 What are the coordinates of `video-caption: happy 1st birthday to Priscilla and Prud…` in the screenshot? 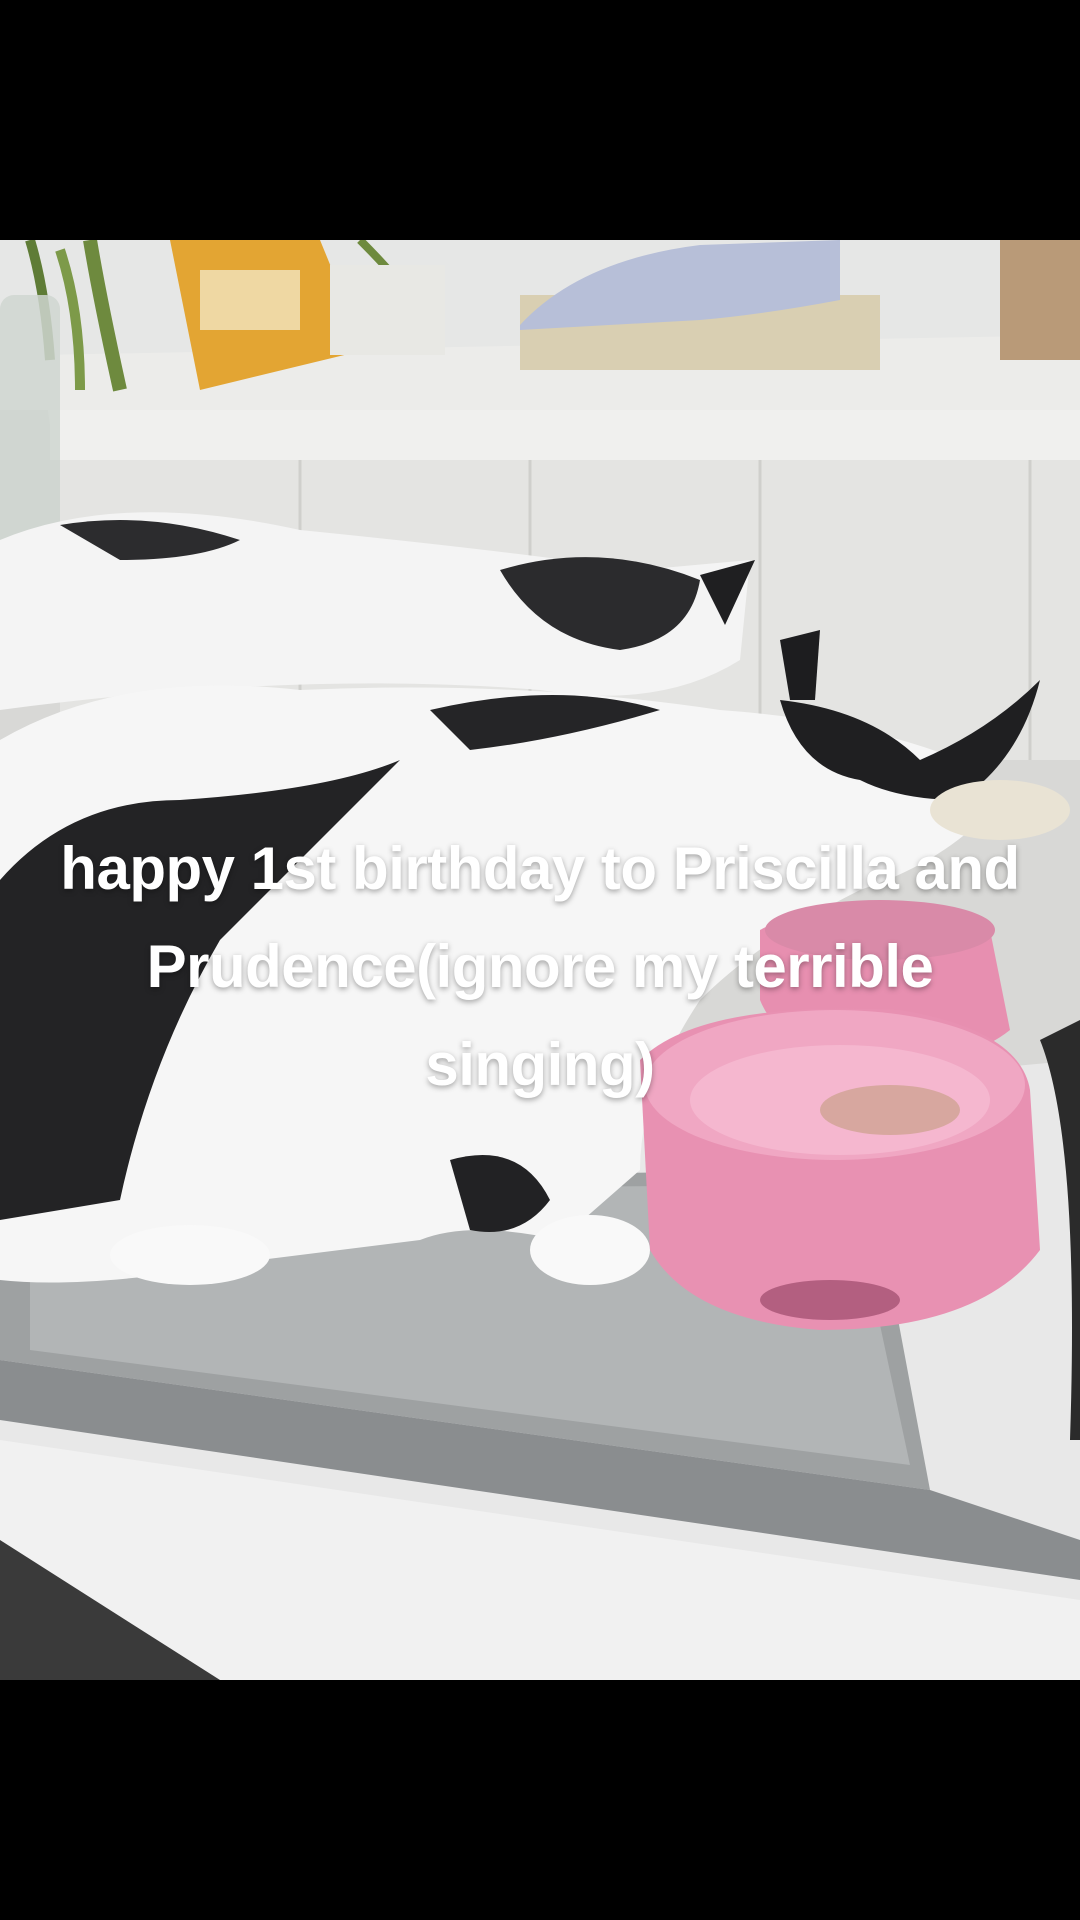 It's located at (540, 966).